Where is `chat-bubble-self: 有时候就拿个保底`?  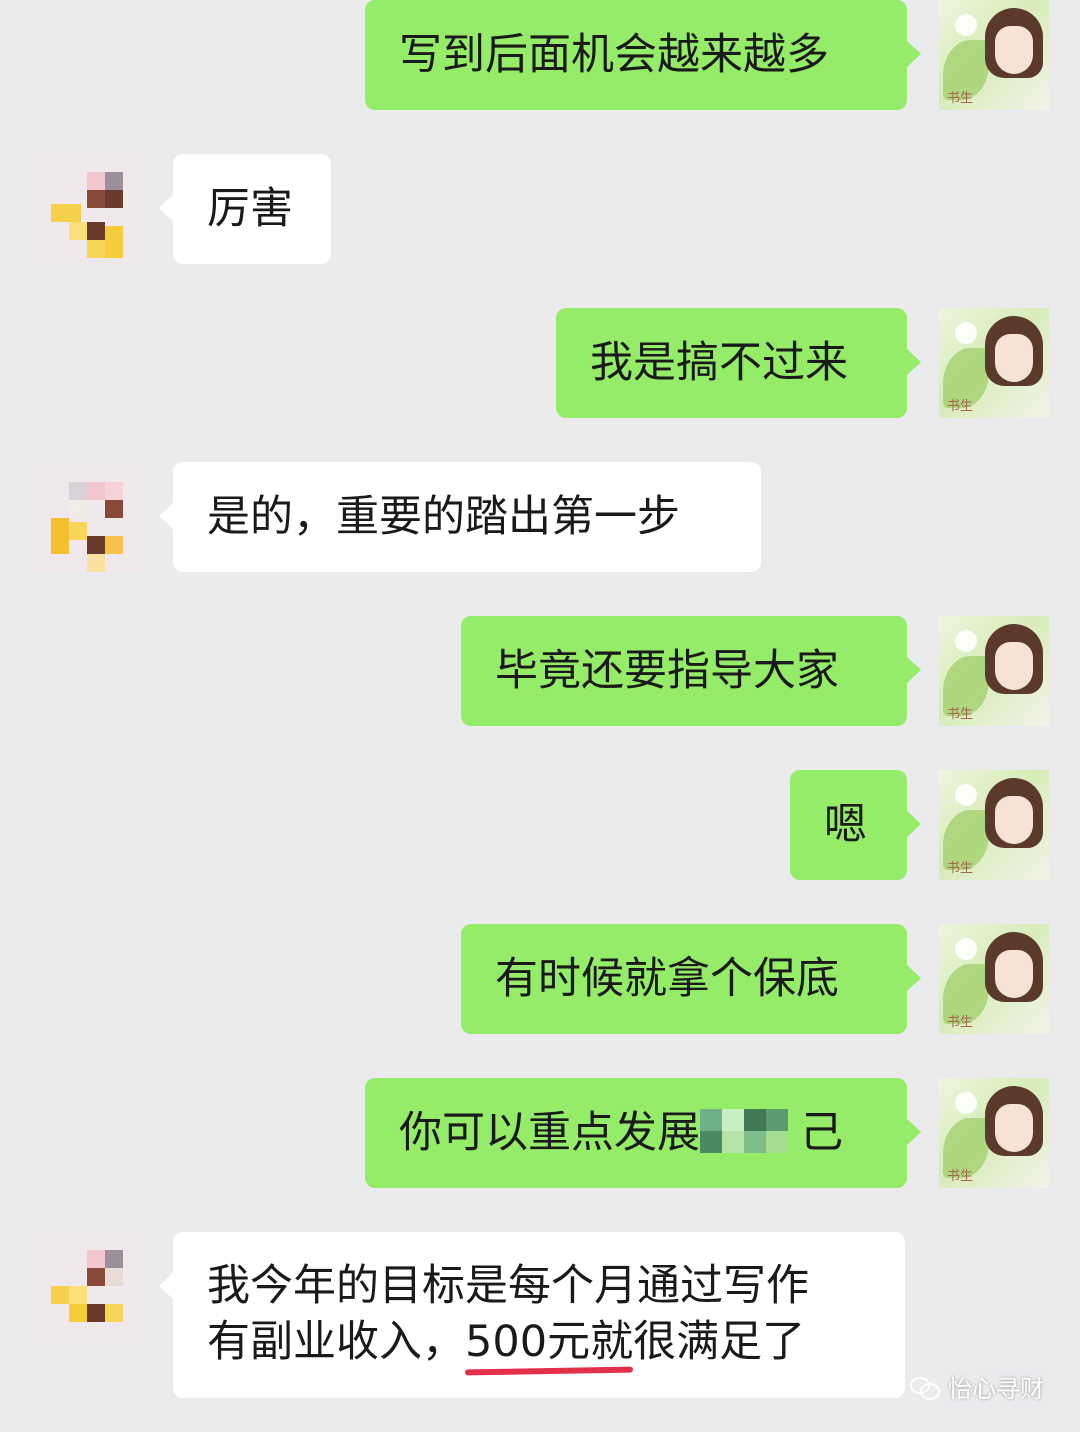
chat-bubble-self: 有时候就拿个保底 is located at coordinates (691, 979).